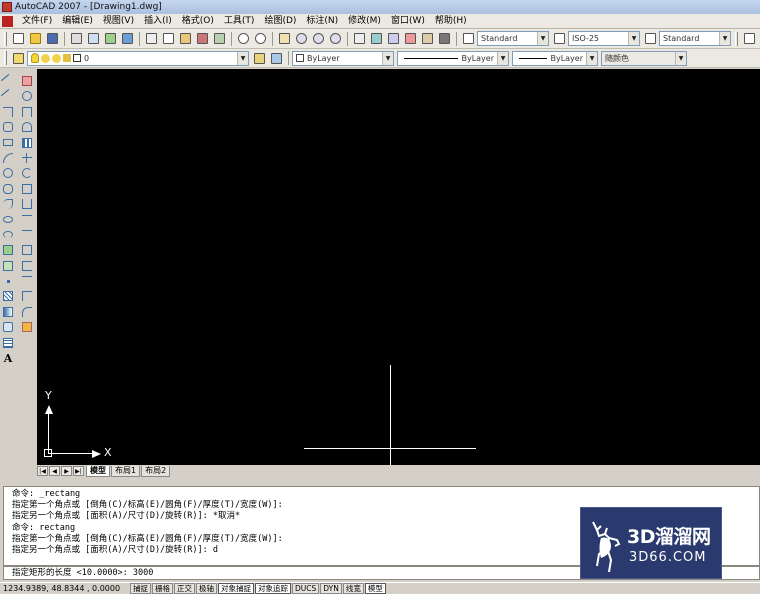  I want to click on menu-view: 视图(V), so click(118, 21).